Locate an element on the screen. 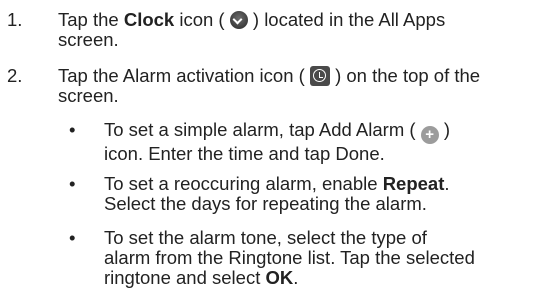  repeat-label: Repeat is located at coordinates (413, 183).